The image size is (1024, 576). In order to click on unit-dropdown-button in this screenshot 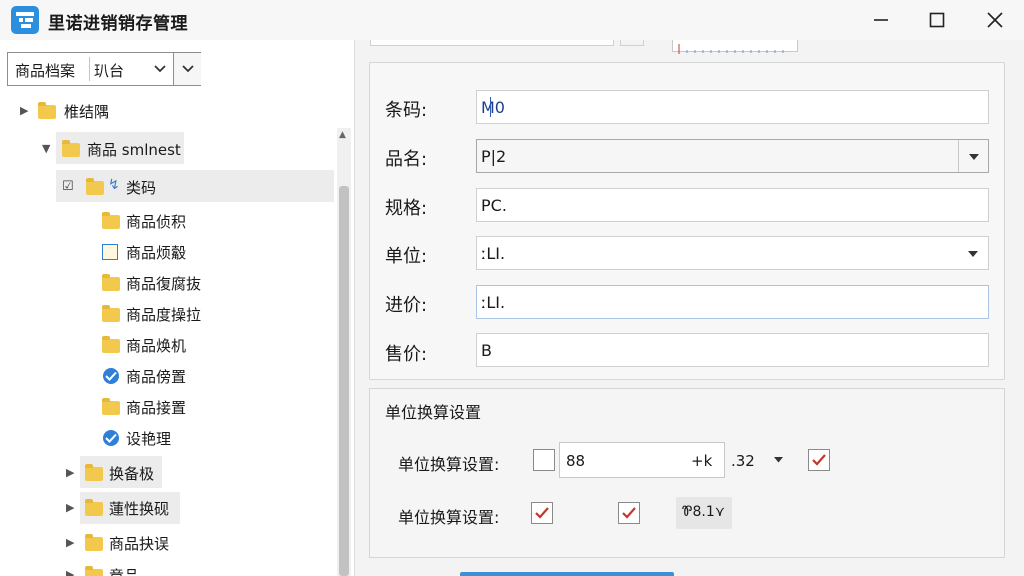, I will do `click(973, 253)`.